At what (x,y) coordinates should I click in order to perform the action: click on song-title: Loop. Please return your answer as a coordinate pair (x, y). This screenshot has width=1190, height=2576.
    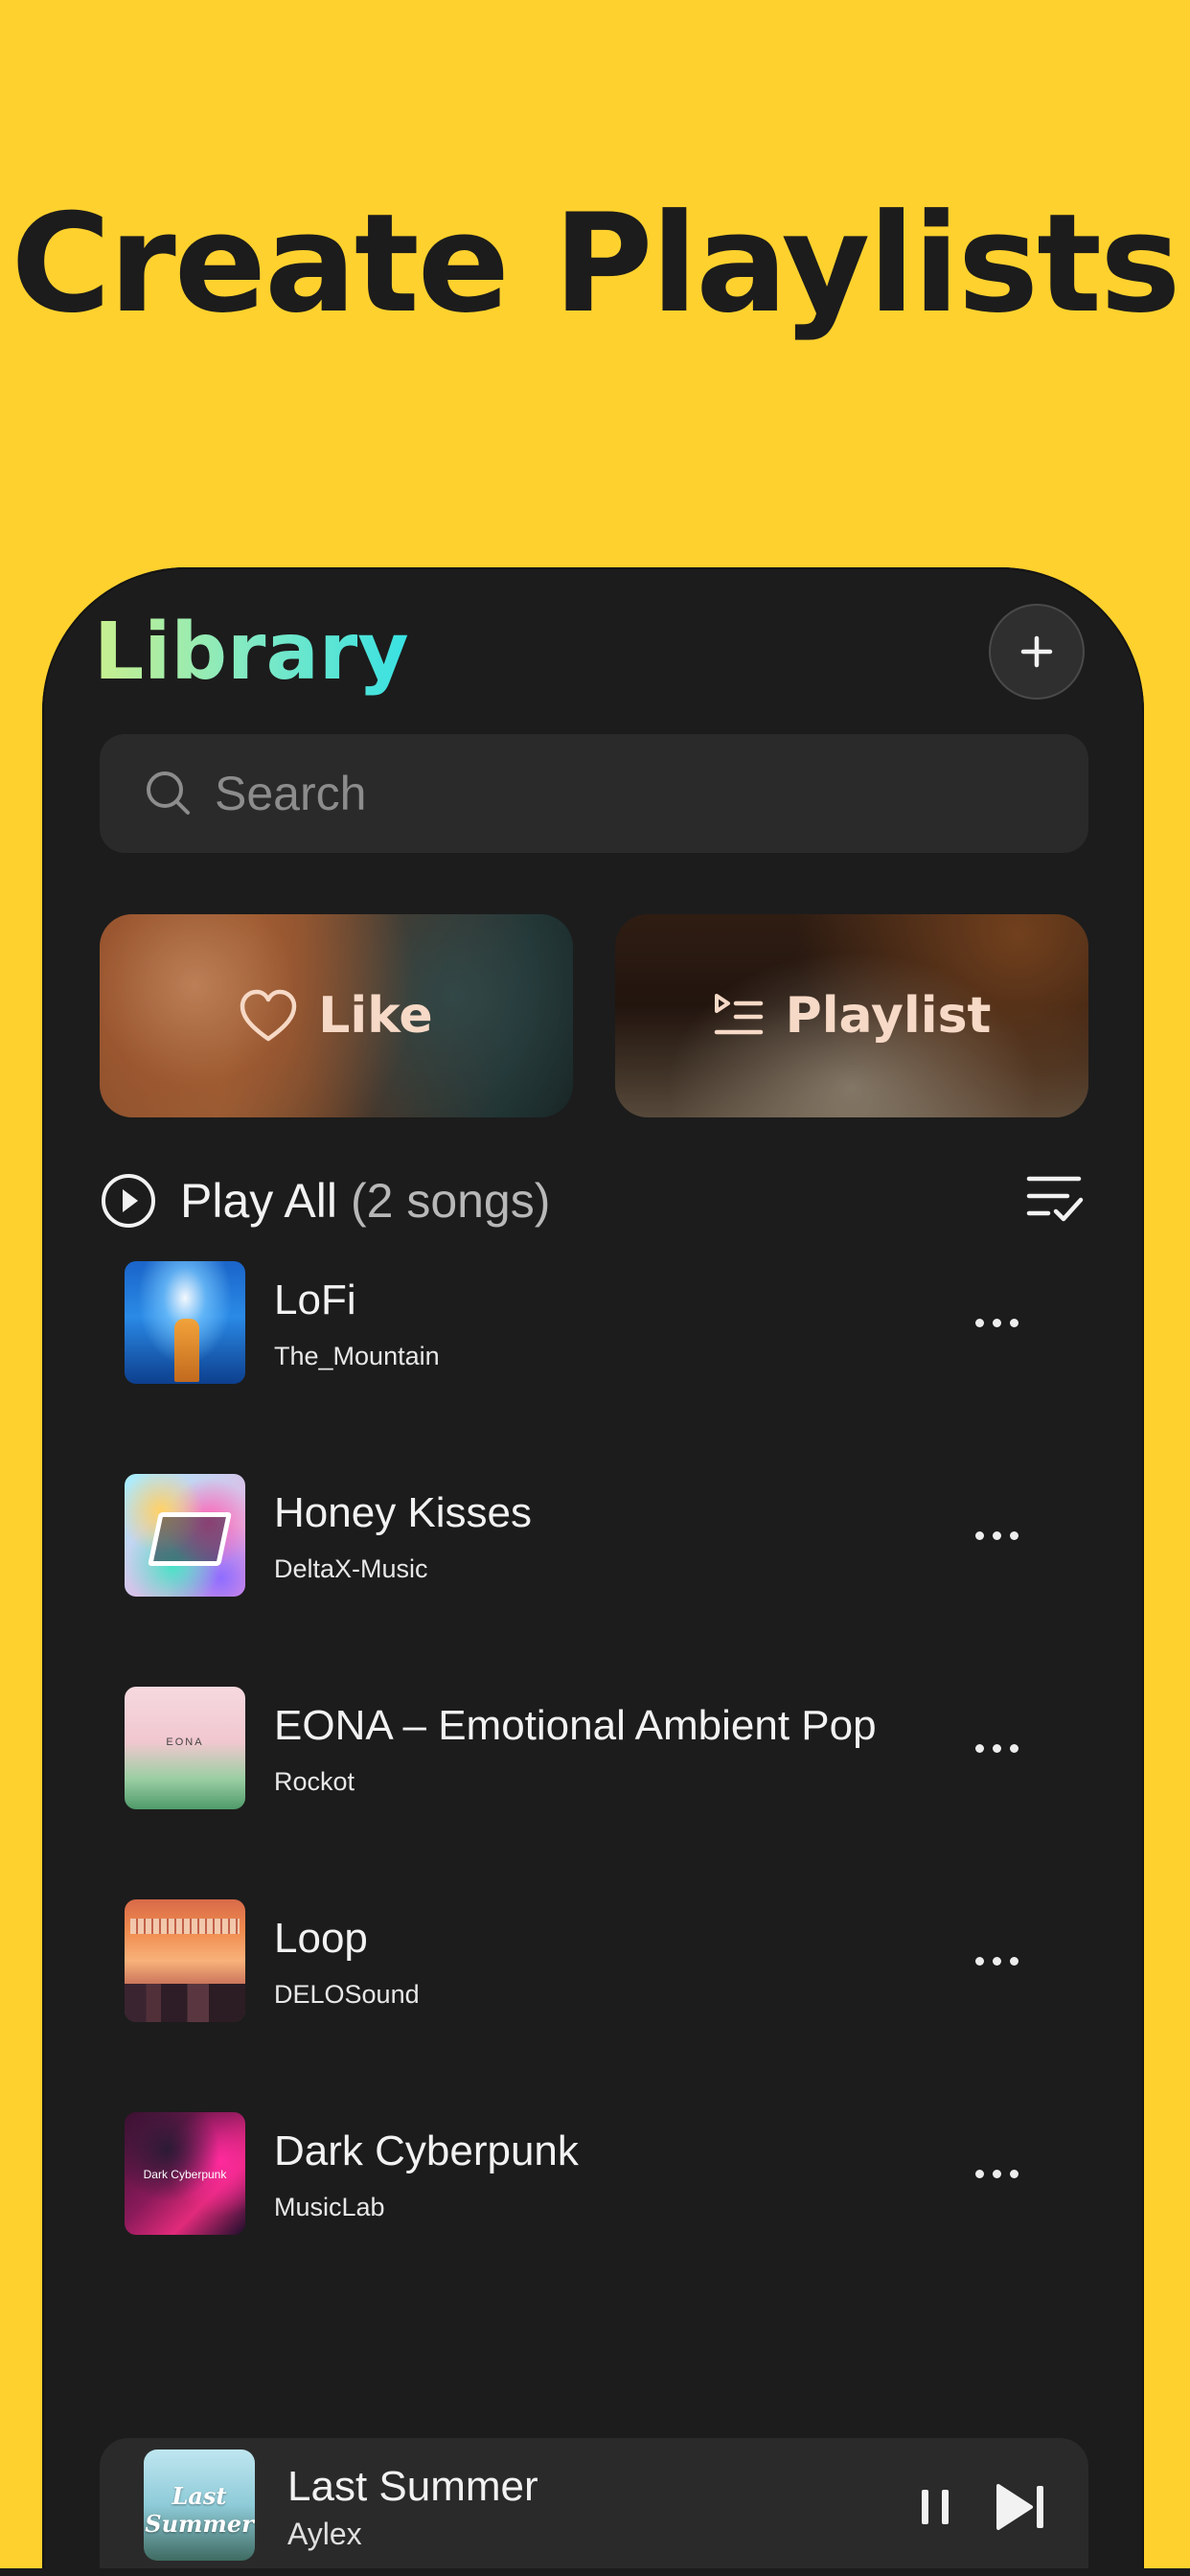
    Looking at the image, I should click on (321, 1938).